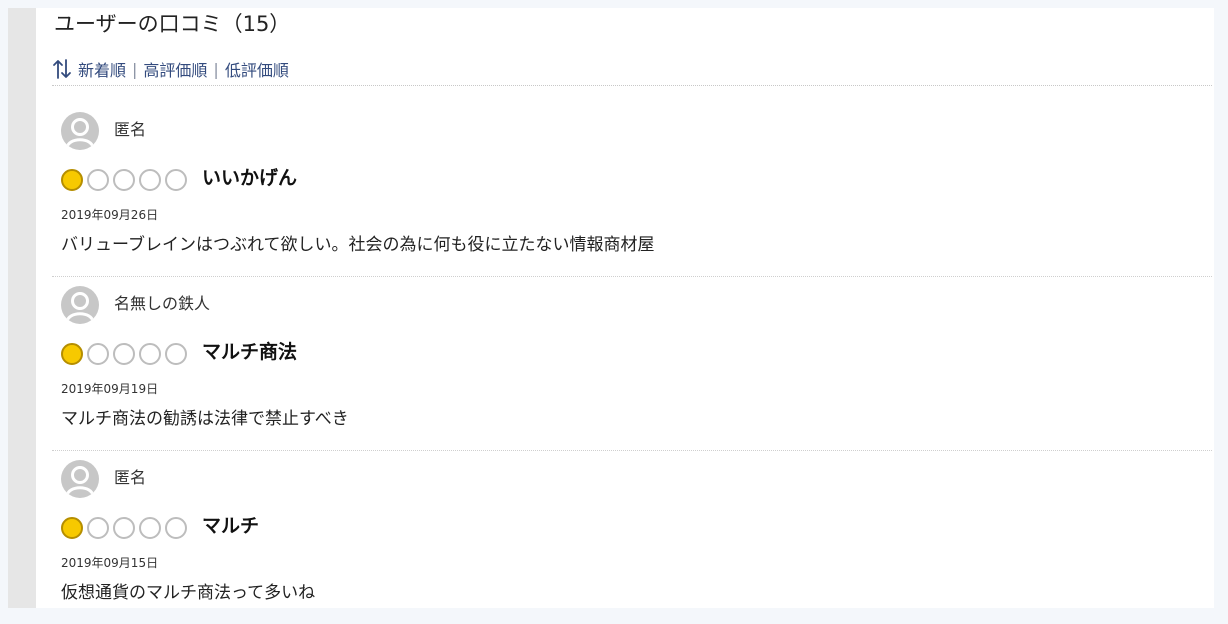 This screenshot has height=624, width=1228. Describe the element at coordinates (632, 85) in the screenshot. I see `sort-divider` at that location.